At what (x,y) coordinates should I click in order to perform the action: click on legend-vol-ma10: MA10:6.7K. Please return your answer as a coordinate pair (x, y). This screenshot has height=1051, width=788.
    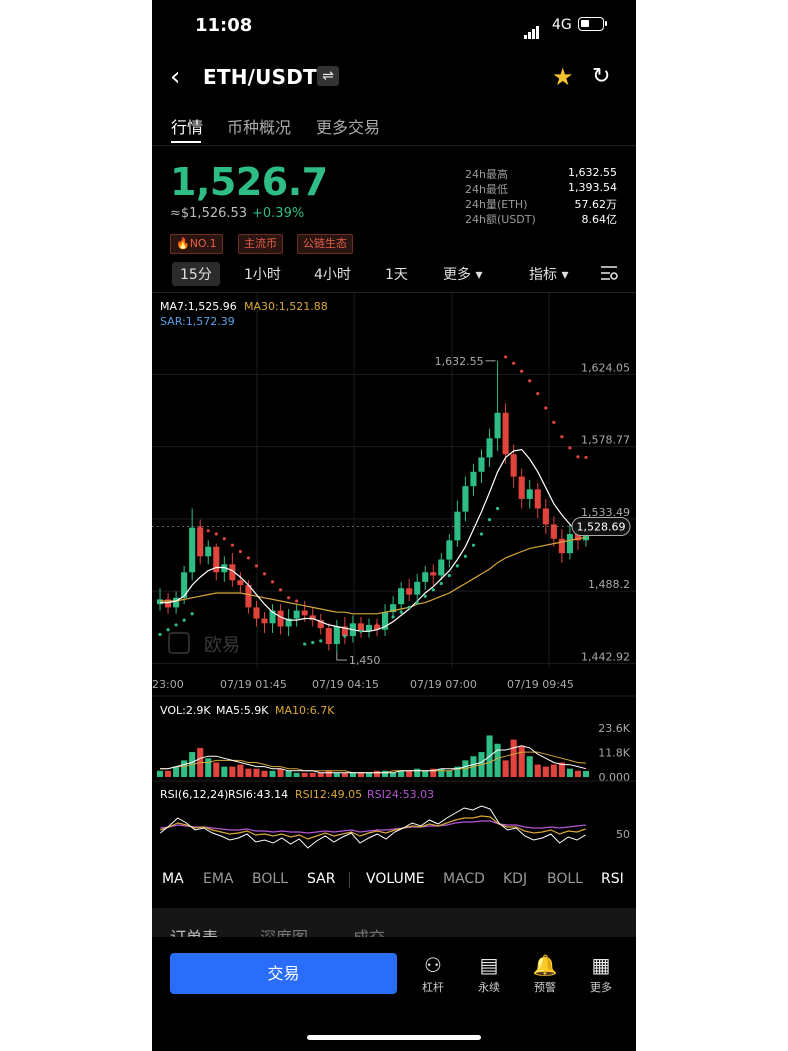
    Looking at the image, I should click on (305, 710).